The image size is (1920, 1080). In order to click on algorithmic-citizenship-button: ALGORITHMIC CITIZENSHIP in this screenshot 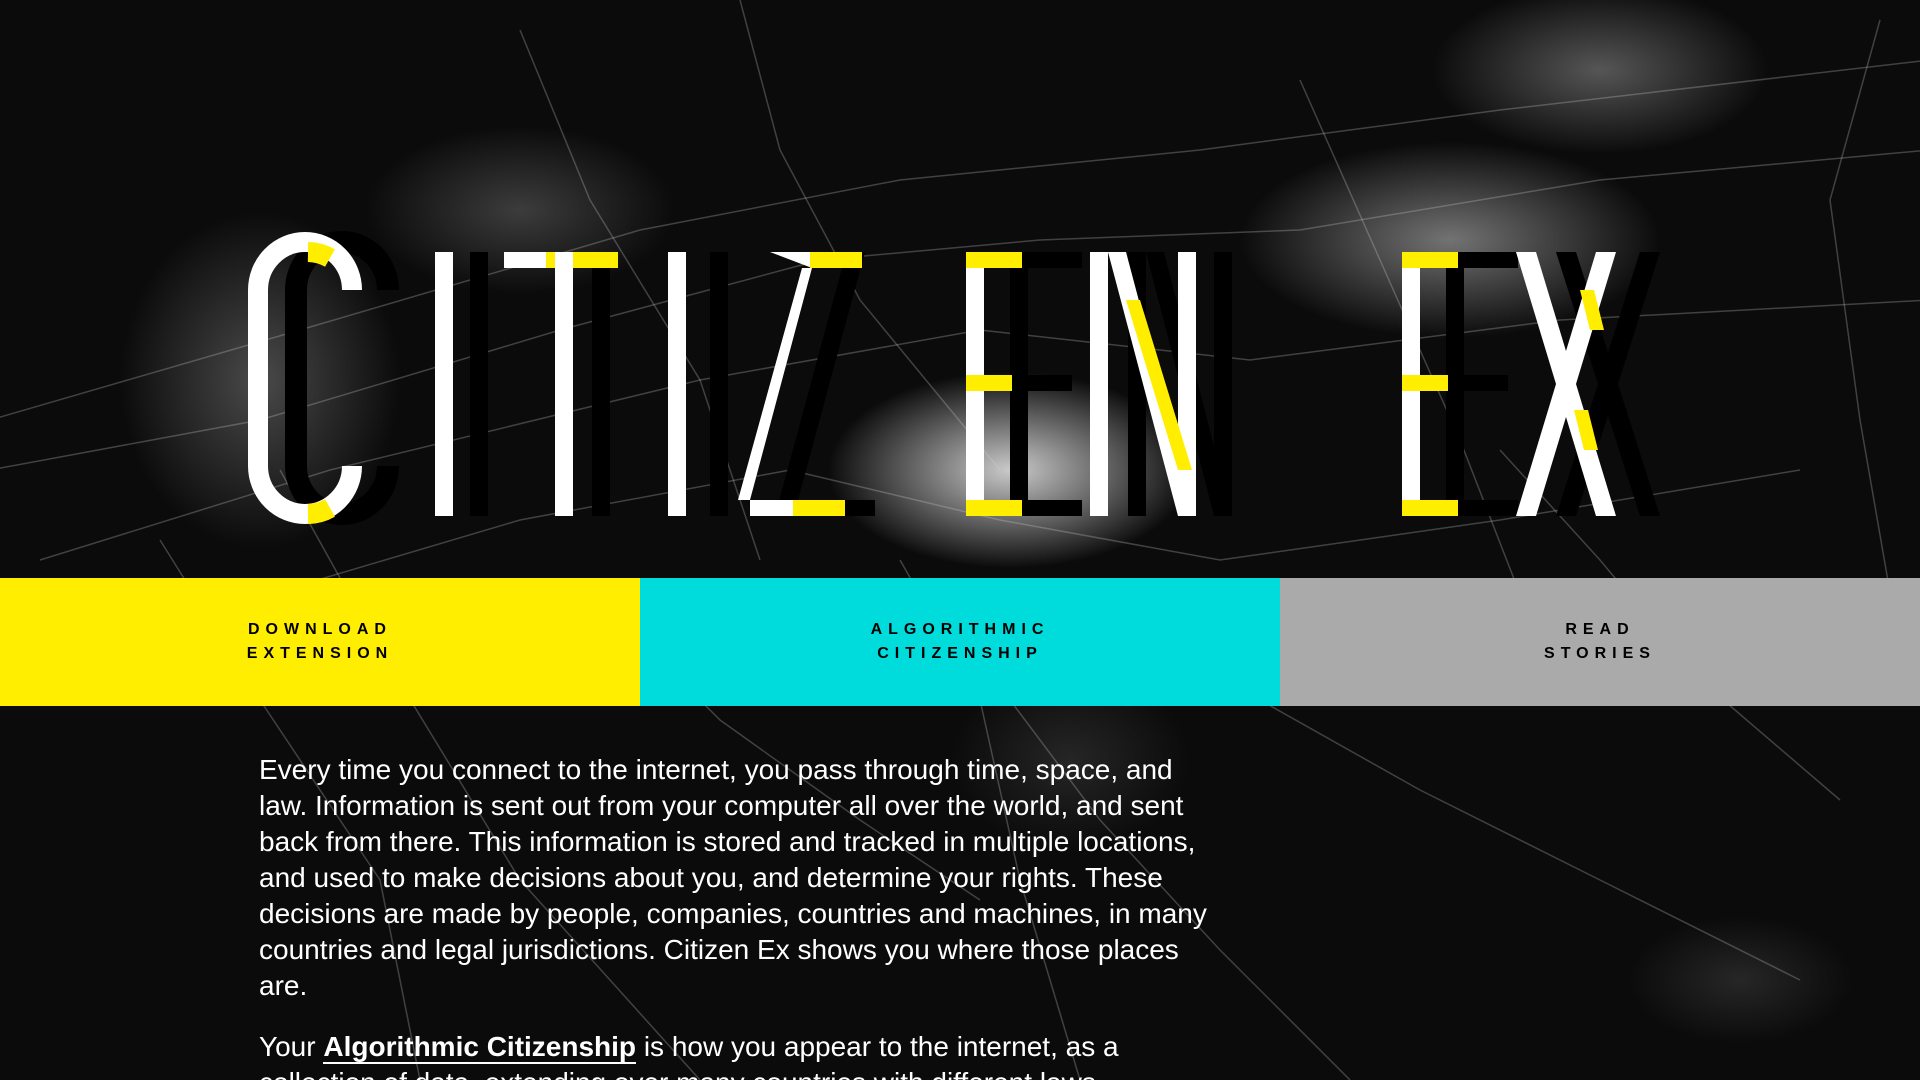, I will do `click(960, 642)`.